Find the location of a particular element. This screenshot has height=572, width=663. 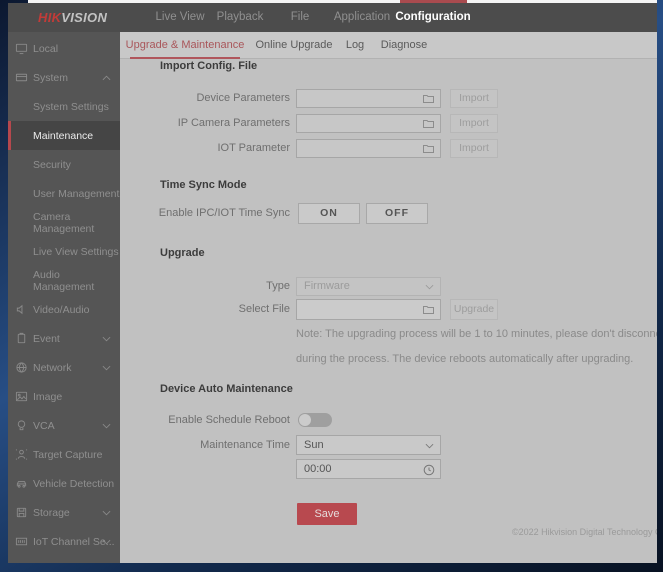

sidebar-item-audio-management: Audio Management is located at coordinates (64, 280).